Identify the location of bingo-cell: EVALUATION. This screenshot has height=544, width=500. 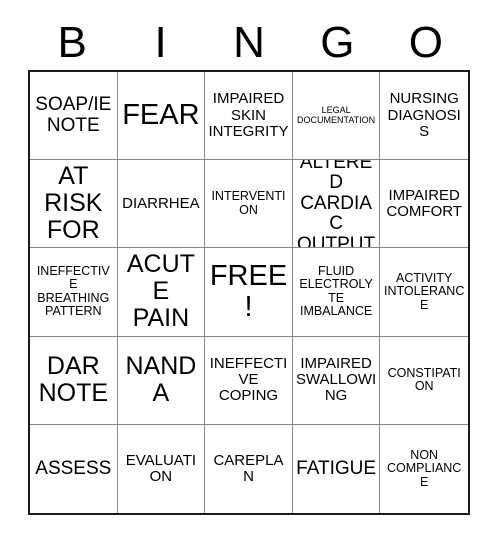
(161, 468).